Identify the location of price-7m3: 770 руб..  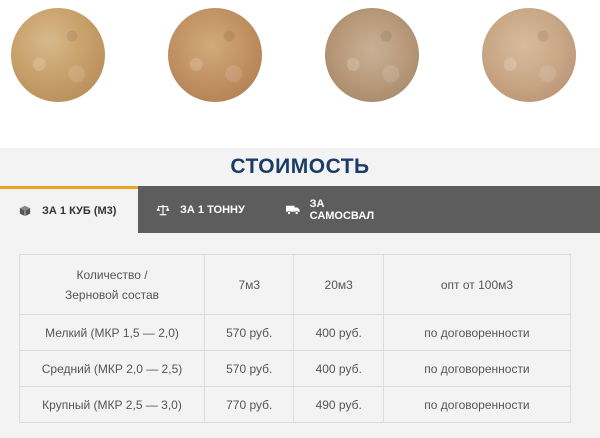
(249, 404).